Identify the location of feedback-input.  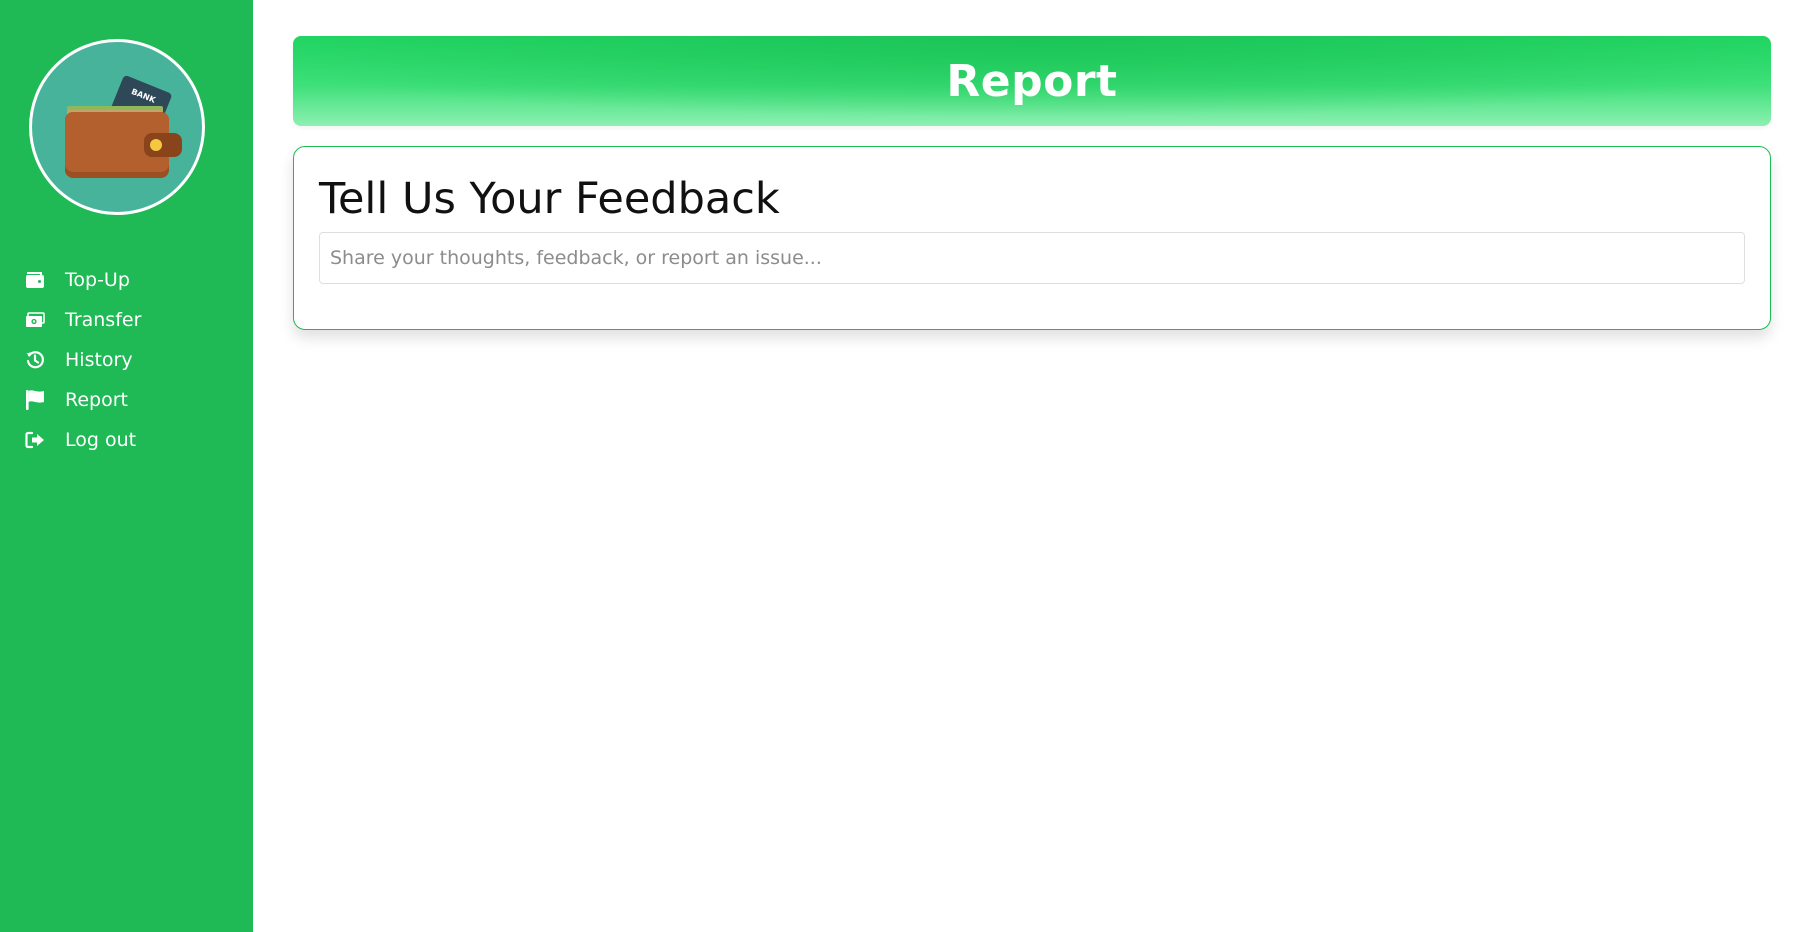
(1032, 258).